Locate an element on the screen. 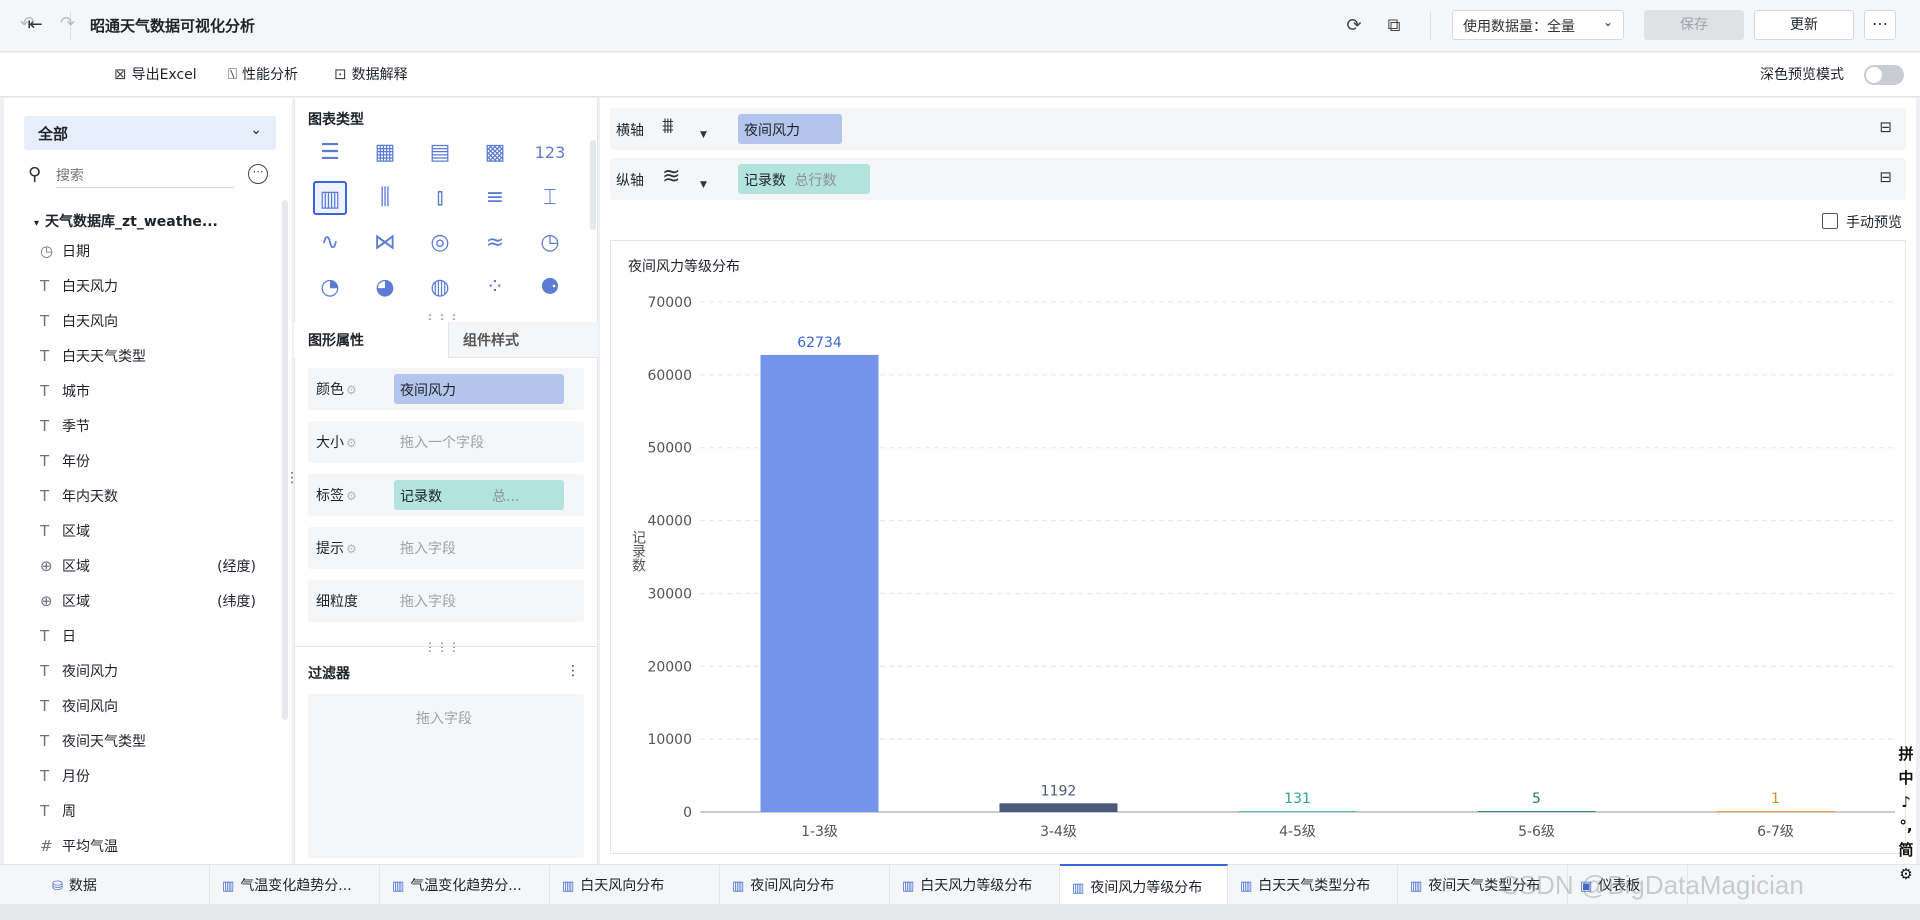 The image size is (1920, 920). update-button: 更新 is located at coordinates (1804, 25).